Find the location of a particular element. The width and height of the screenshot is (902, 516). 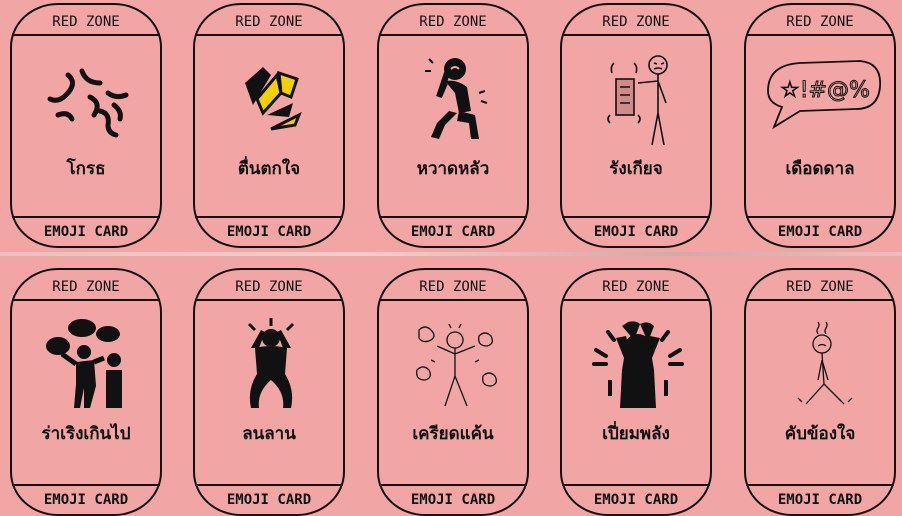

emoji-card-overexcited: RED ZONE ร่าเริงเกินไป EMOJI CARD is located at coordinates (86, 392).